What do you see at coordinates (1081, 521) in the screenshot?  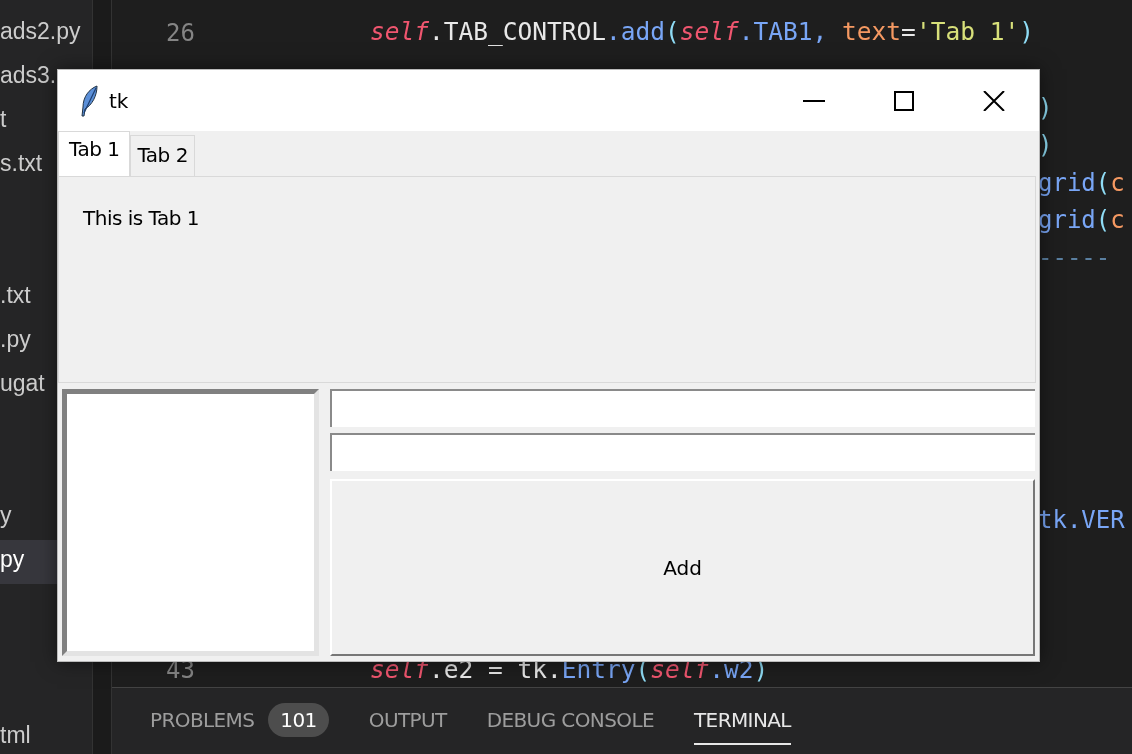 I see `code-line: tk.VER` at bounding box center [1081, 521].